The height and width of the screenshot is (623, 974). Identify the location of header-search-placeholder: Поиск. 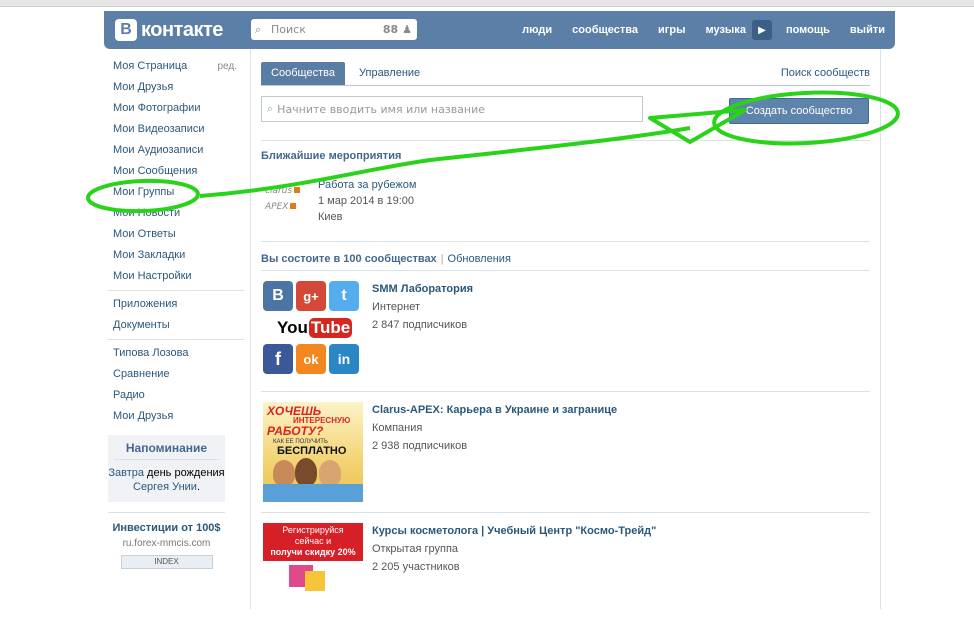
(288, 29).